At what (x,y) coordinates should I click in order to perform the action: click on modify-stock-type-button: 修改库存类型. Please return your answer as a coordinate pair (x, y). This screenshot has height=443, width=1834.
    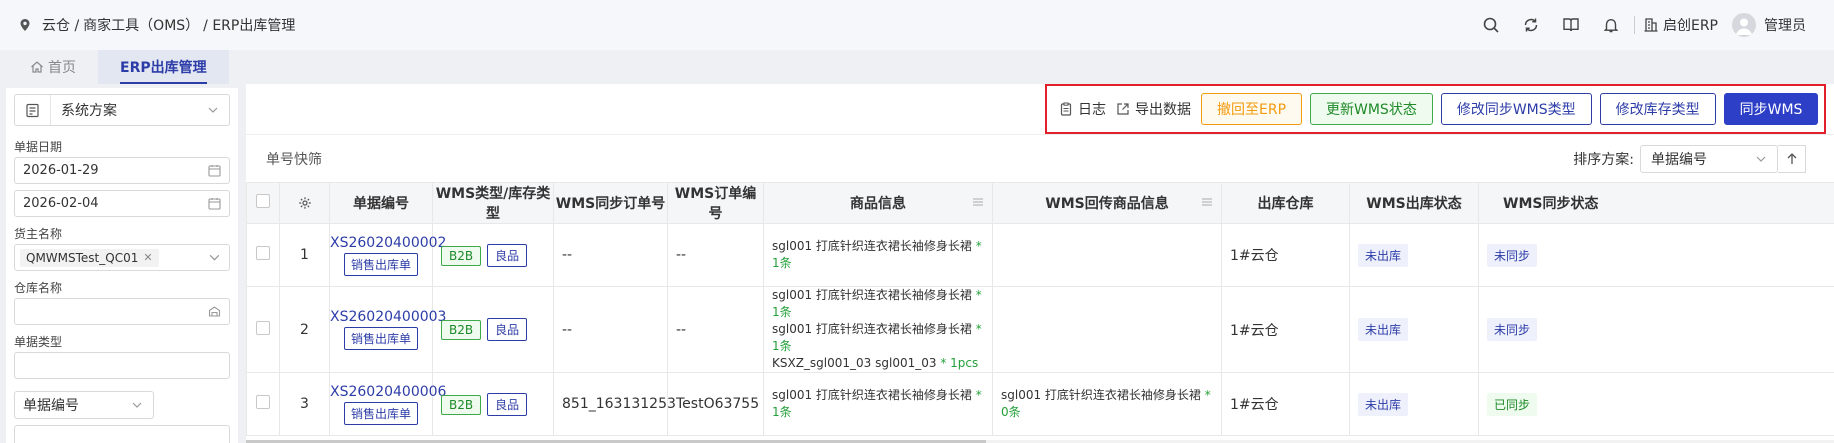
    Looking at the image, I should click on (1657, 109).